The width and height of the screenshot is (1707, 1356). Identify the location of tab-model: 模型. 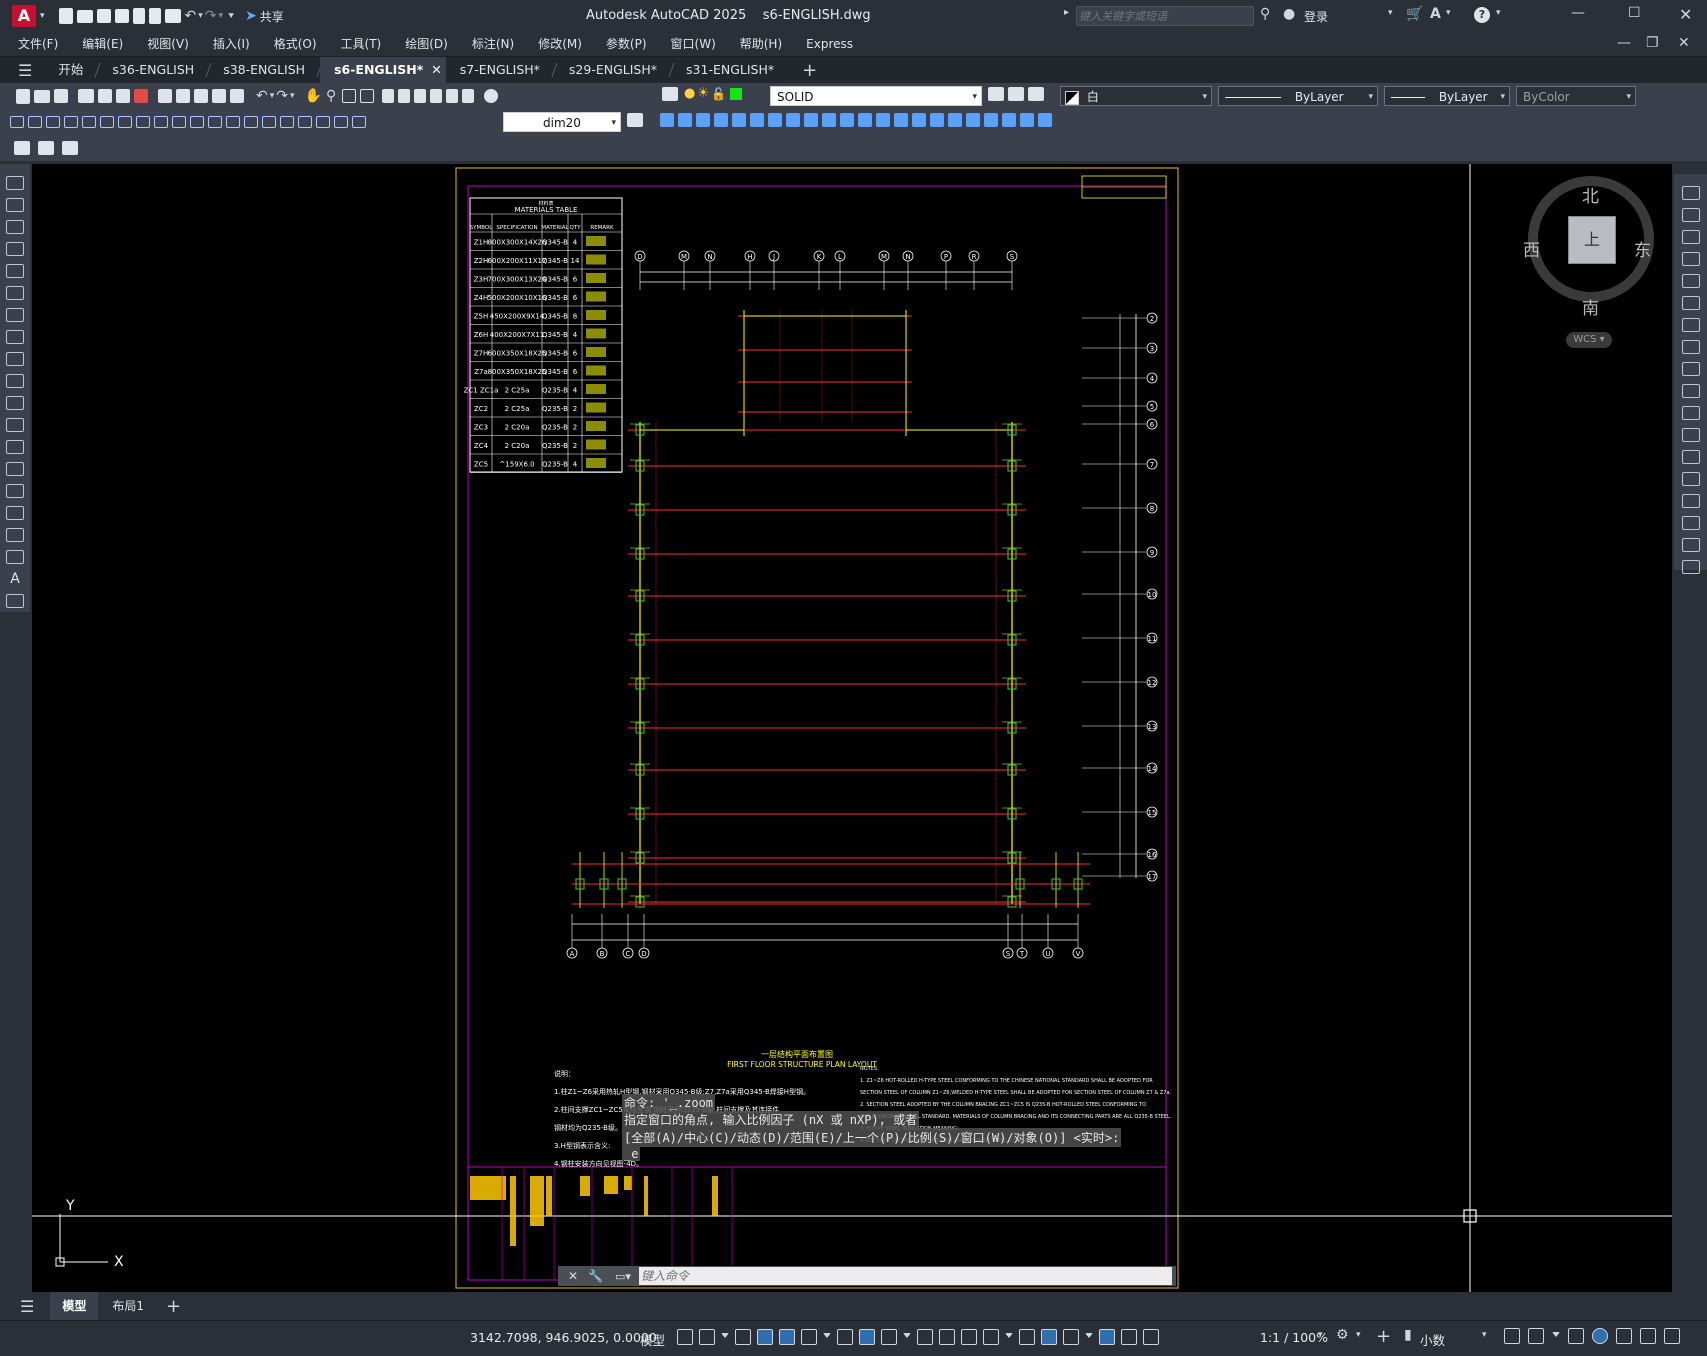
(74, 1306).